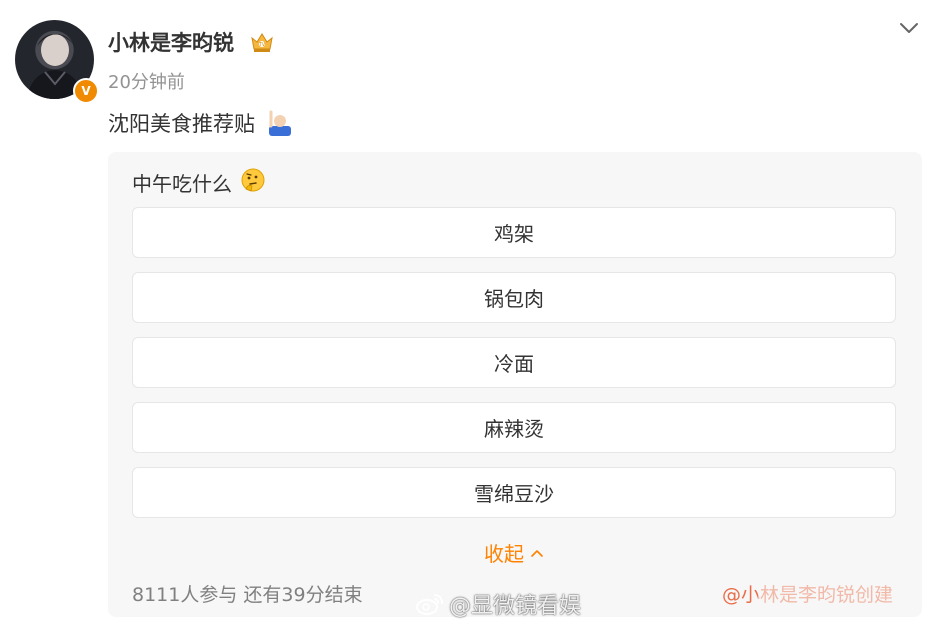 The width and height of the screenshot is (948, 627). I want to click on svg-text: TV, so click(262, 45).